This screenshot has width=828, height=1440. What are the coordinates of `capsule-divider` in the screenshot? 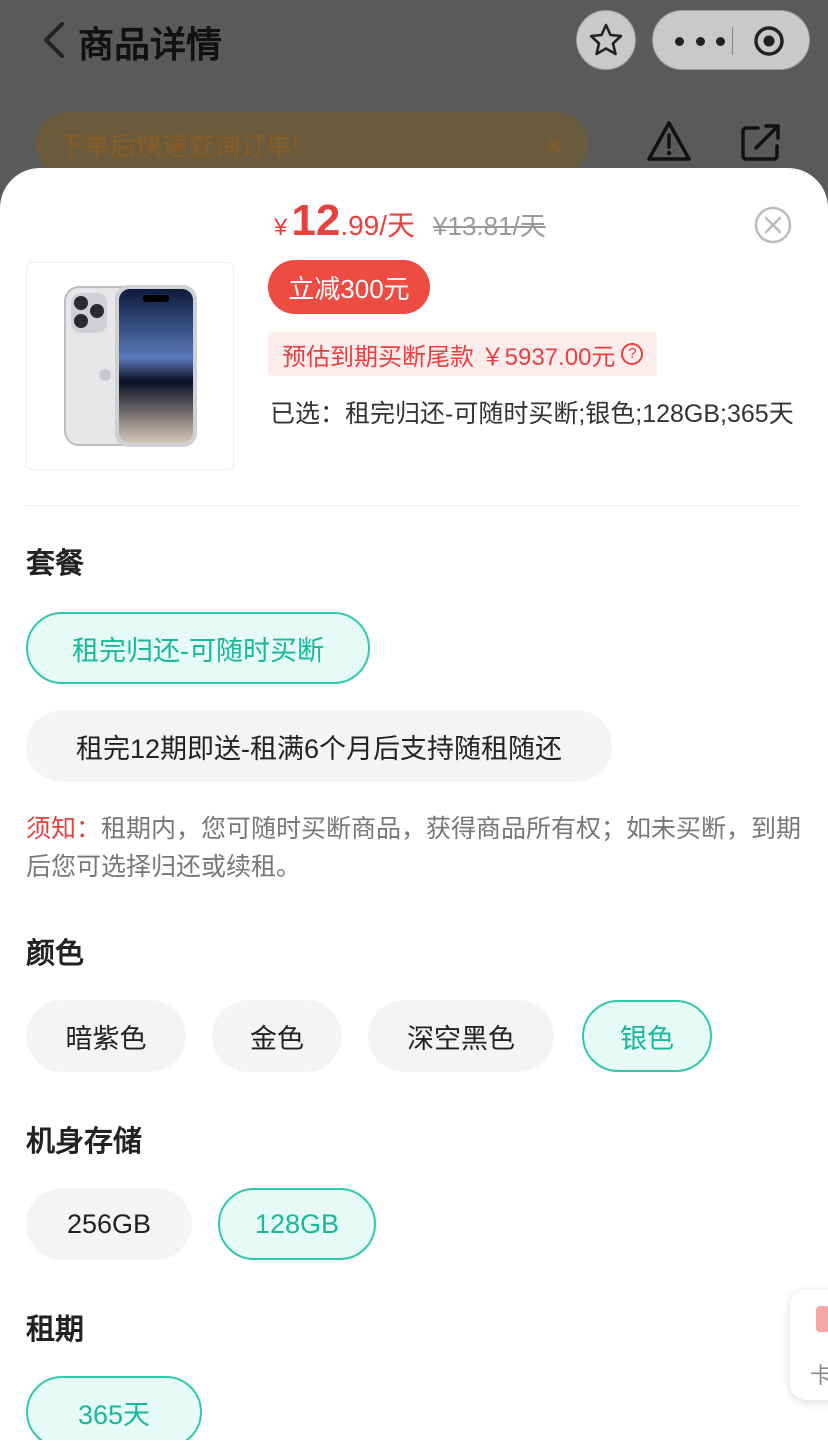 It's located at (732, 41).